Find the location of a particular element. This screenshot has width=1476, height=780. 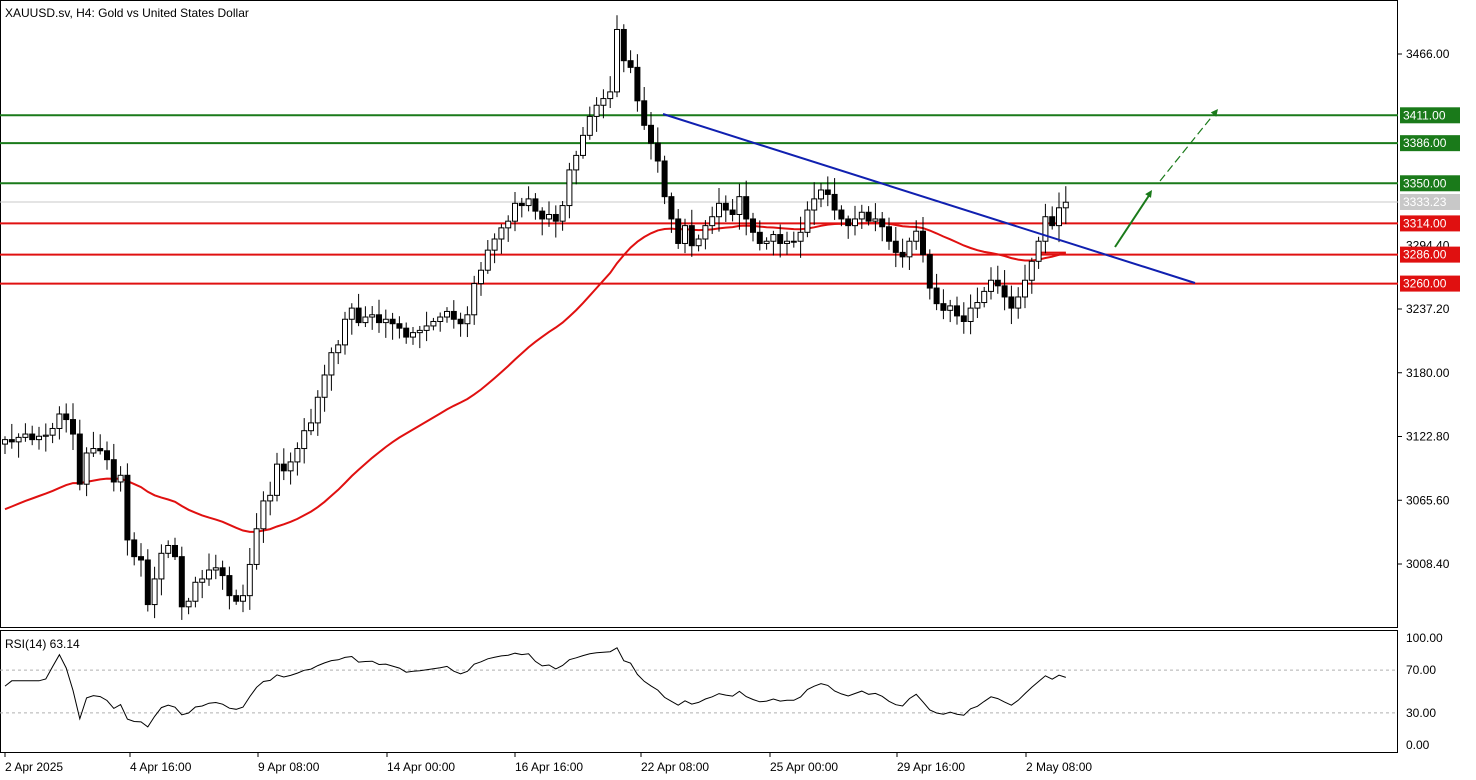

rsi-line is located at coordinates (535, 687).